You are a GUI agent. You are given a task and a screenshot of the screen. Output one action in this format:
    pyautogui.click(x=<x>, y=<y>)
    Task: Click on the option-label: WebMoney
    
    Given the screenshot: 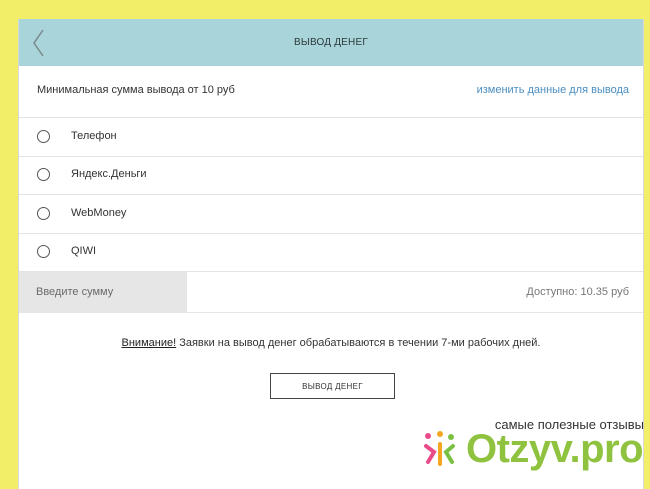 What is the action you would take?
    pyautogui.click(x=99, y=213)
    